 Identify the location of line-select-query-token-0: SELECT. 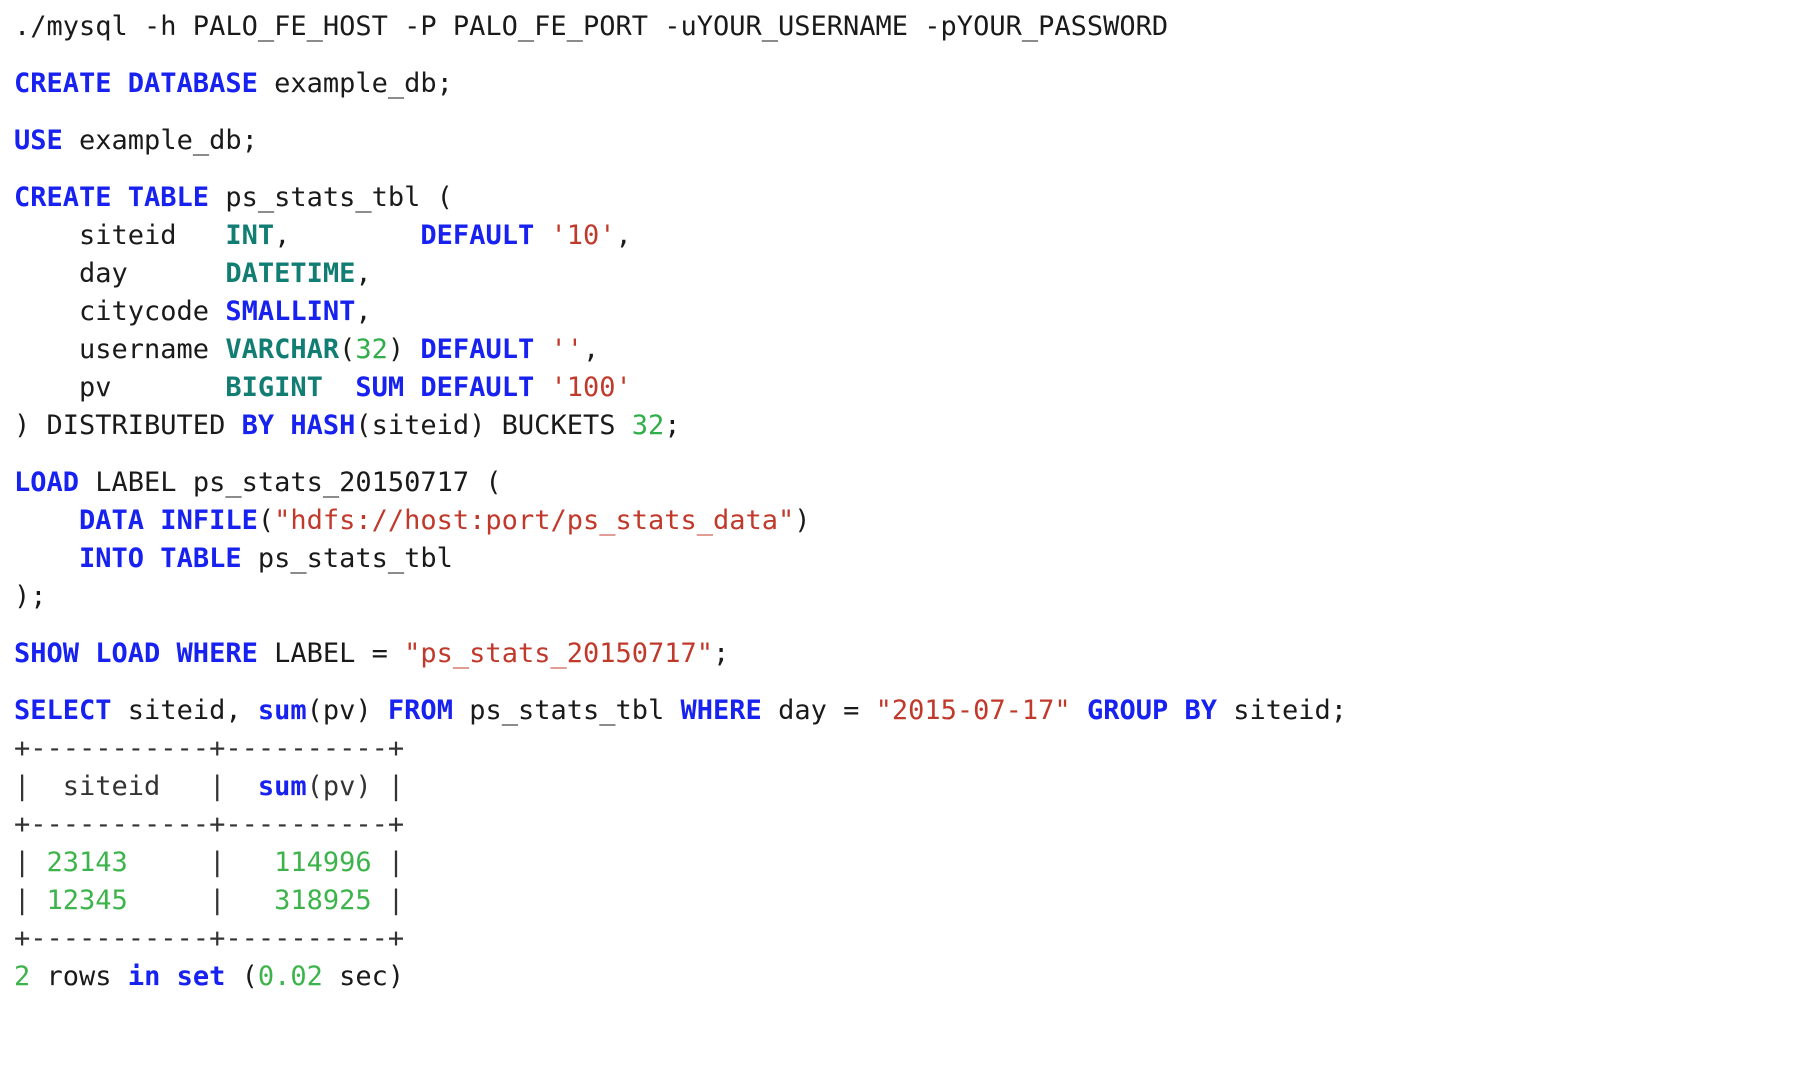
(63, 710).